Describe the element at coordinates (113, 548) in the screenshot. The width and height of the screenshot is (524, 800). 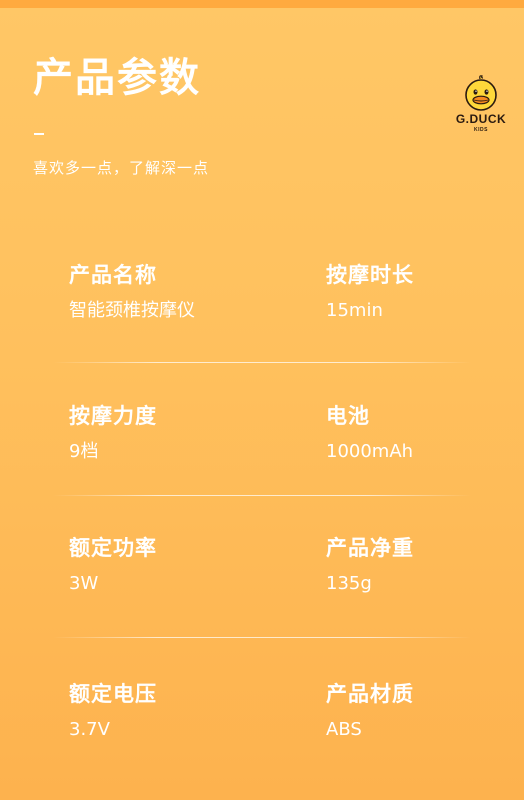
I see `spec-label: 额定功率` at that location.